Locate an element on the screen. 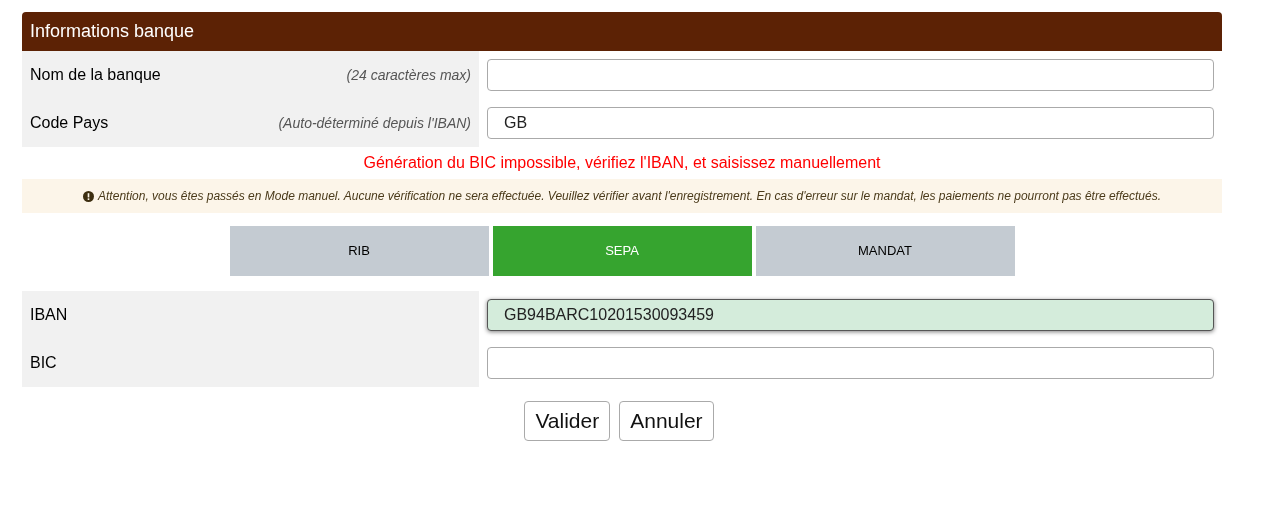 The width and height of the screenshot is (1286, 518). tab: MANDAT is located at coordinates (885, 251).